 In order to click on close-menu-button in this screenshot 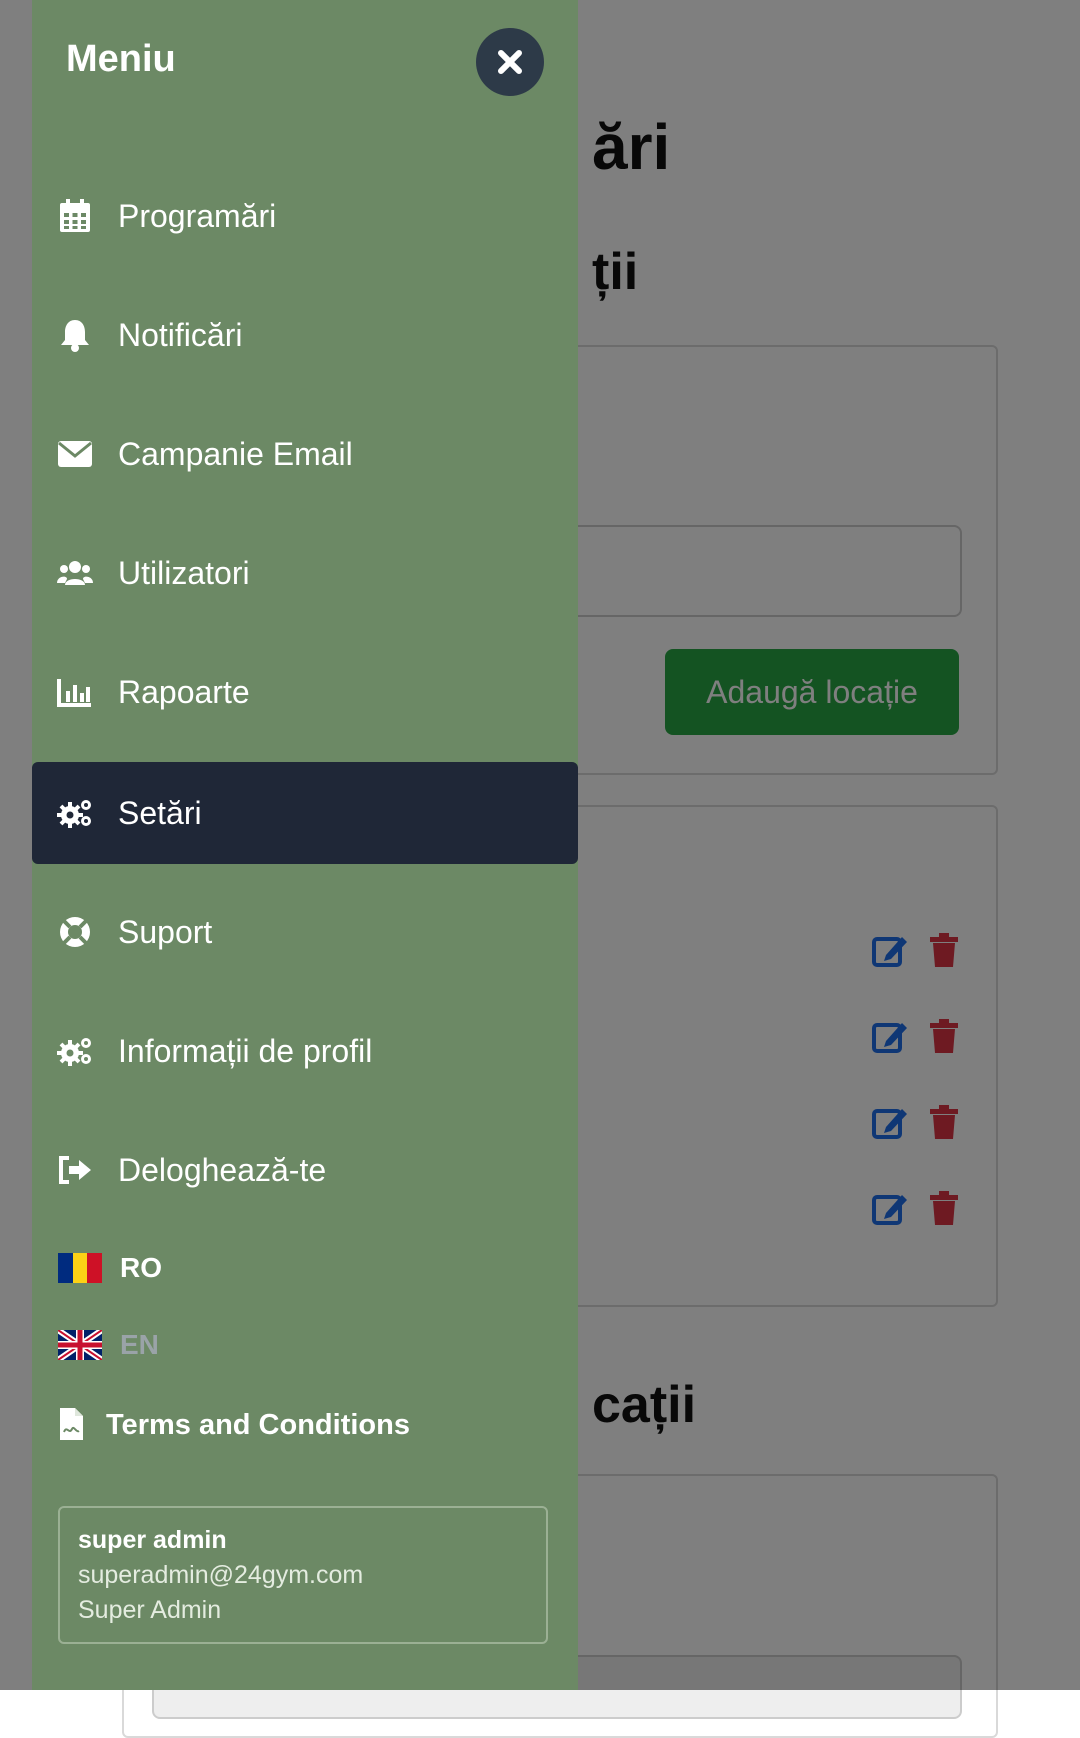, I will do `click(510, 62)`.